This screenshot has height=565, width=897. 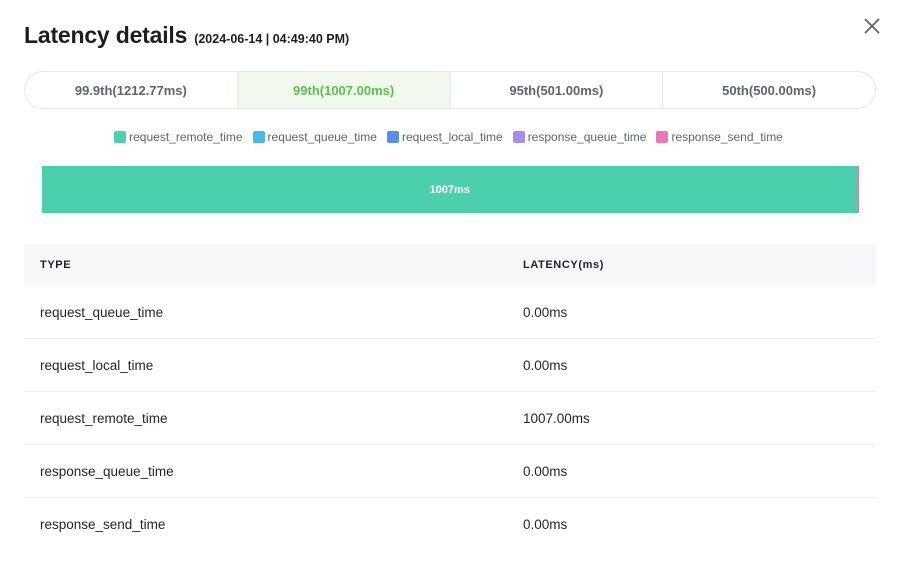 I want to click on legend-label: request_local_time, so click(x=452, y=137).